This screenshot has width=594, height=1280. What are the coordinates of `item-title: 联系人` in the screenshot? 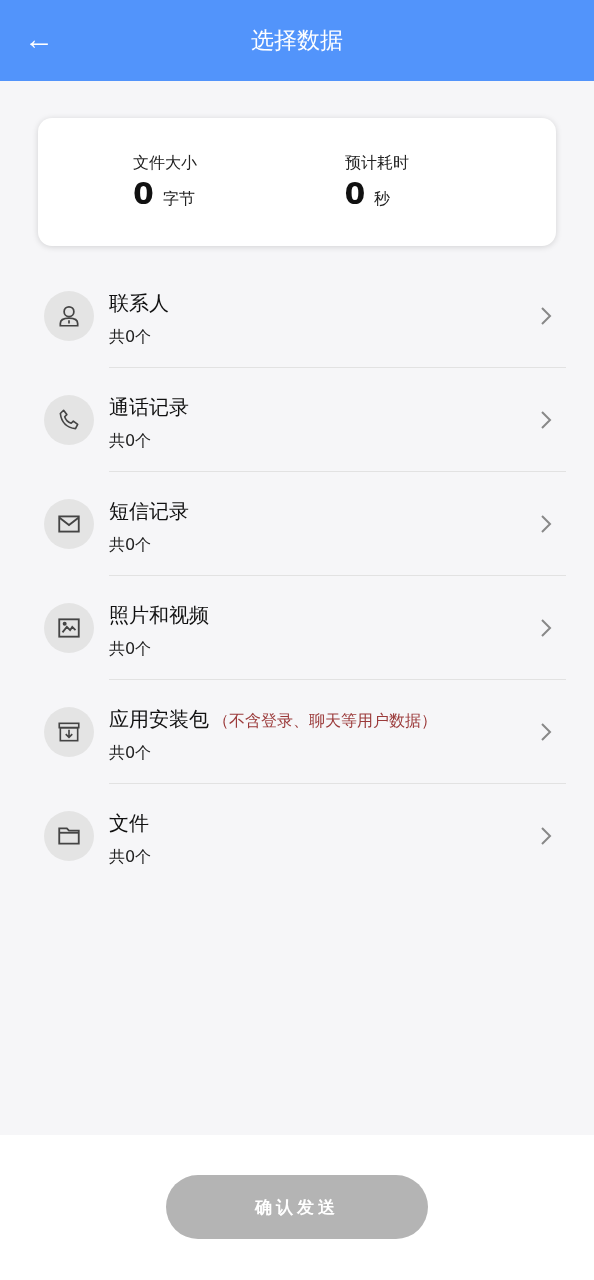 It's located at (139, 303).